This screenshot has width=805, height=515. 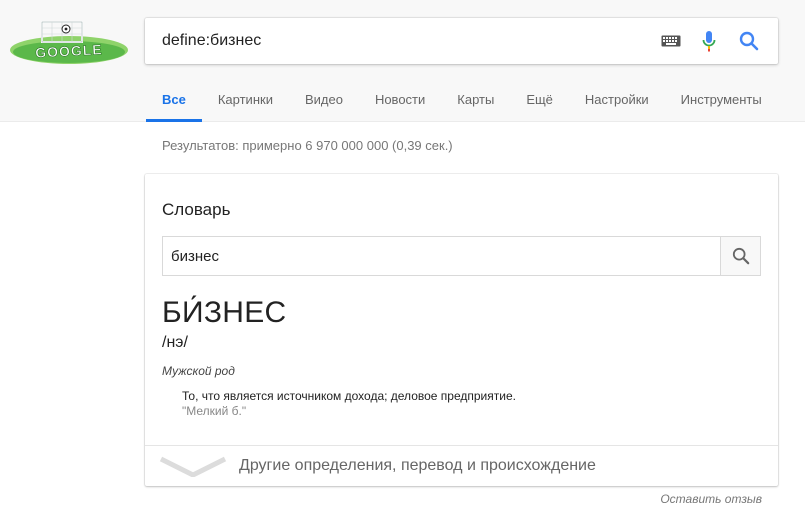 I want to click on tab-tools: Инструменты, so click(x=721, y=105).